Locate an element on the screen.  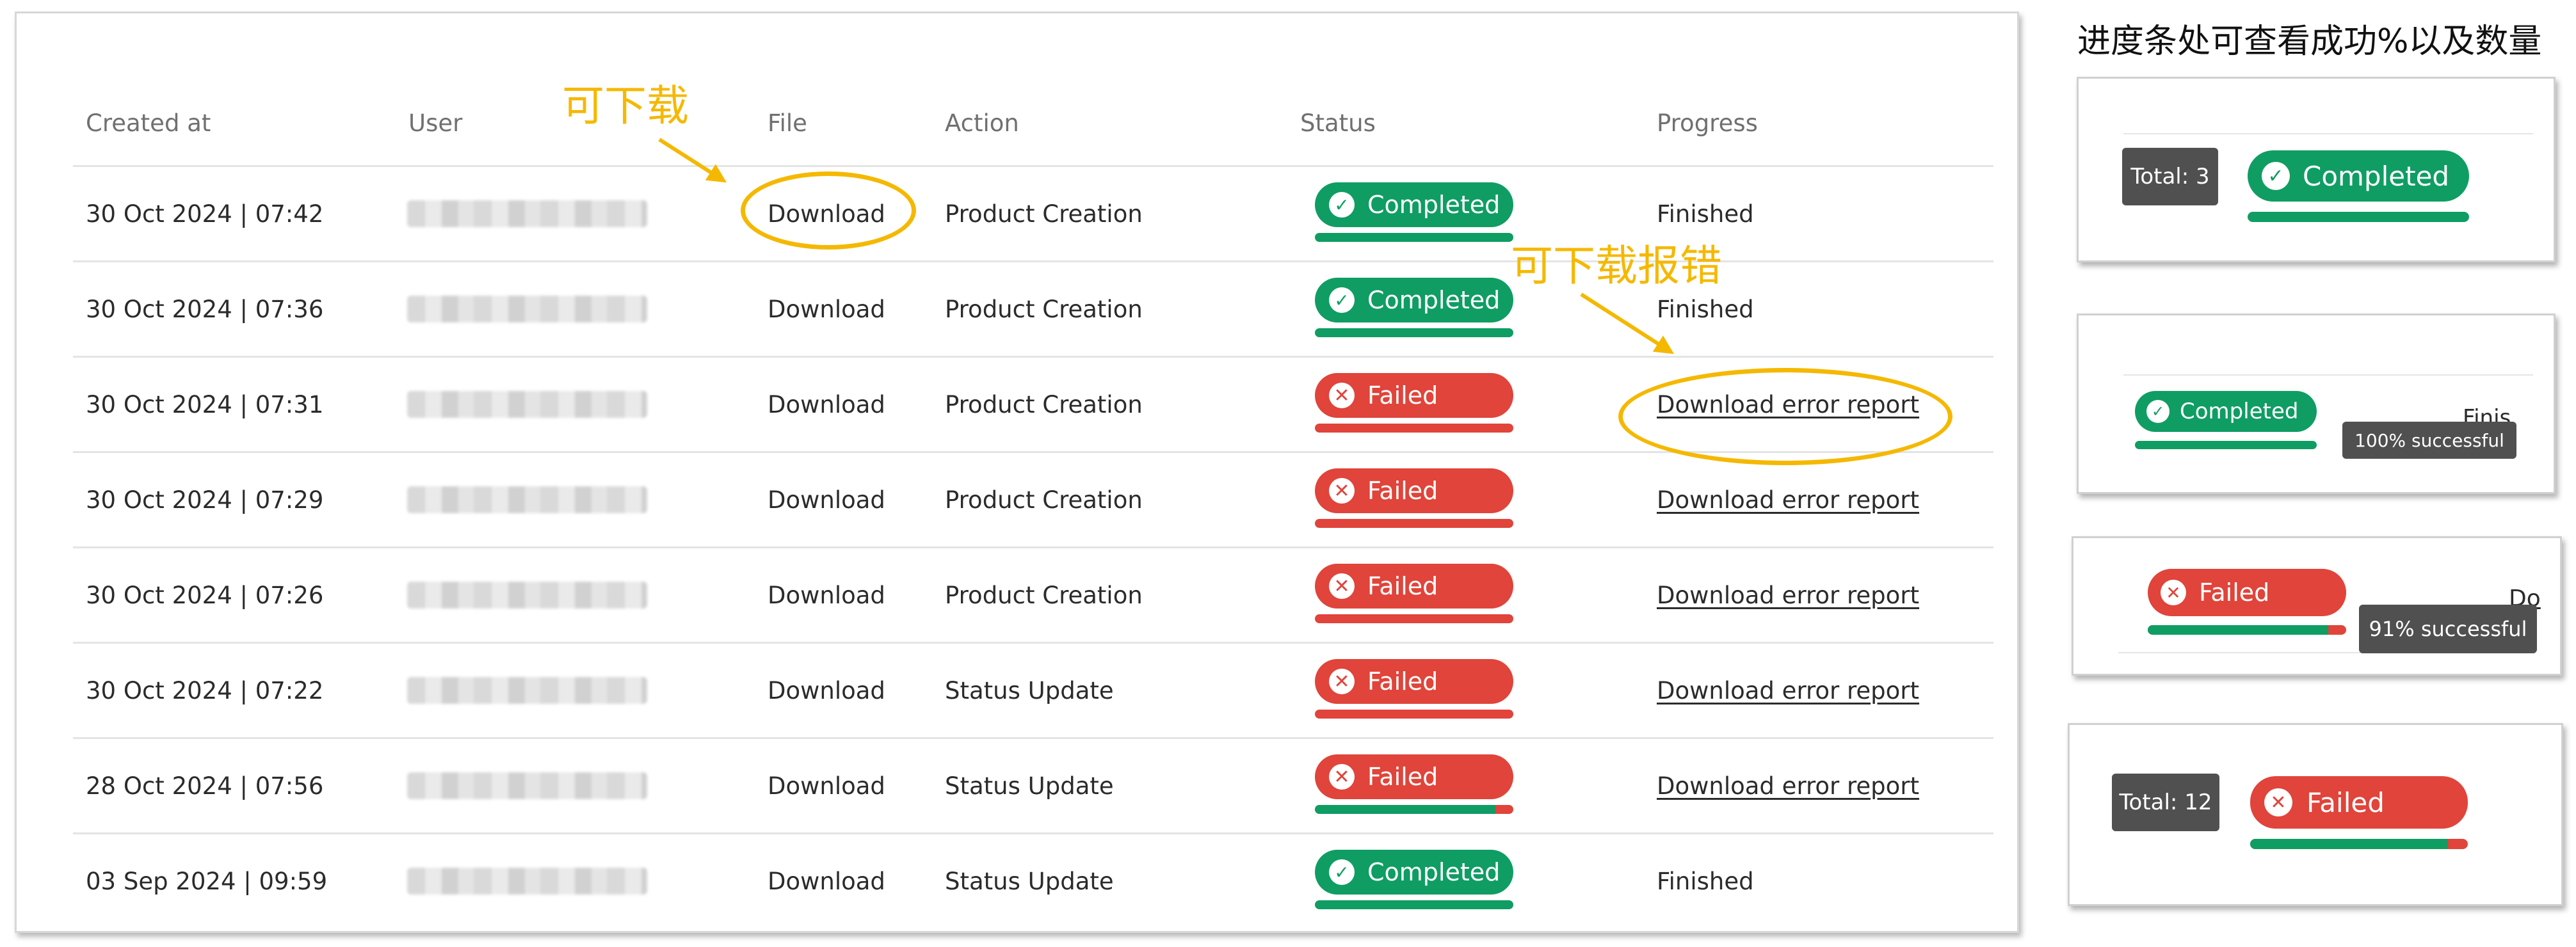
total-tooltip: Total: 3 is located at coordinates (2170, 176).